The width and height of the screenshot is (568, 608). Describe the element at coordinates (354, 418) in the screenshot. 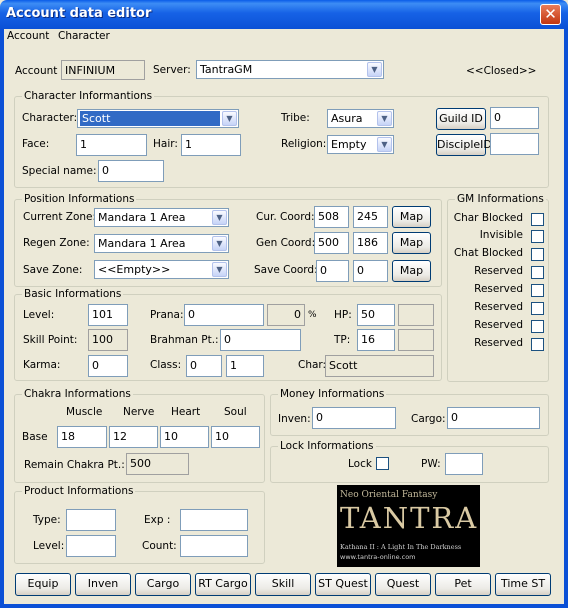

I see `inven-money-field: 0` at that location.